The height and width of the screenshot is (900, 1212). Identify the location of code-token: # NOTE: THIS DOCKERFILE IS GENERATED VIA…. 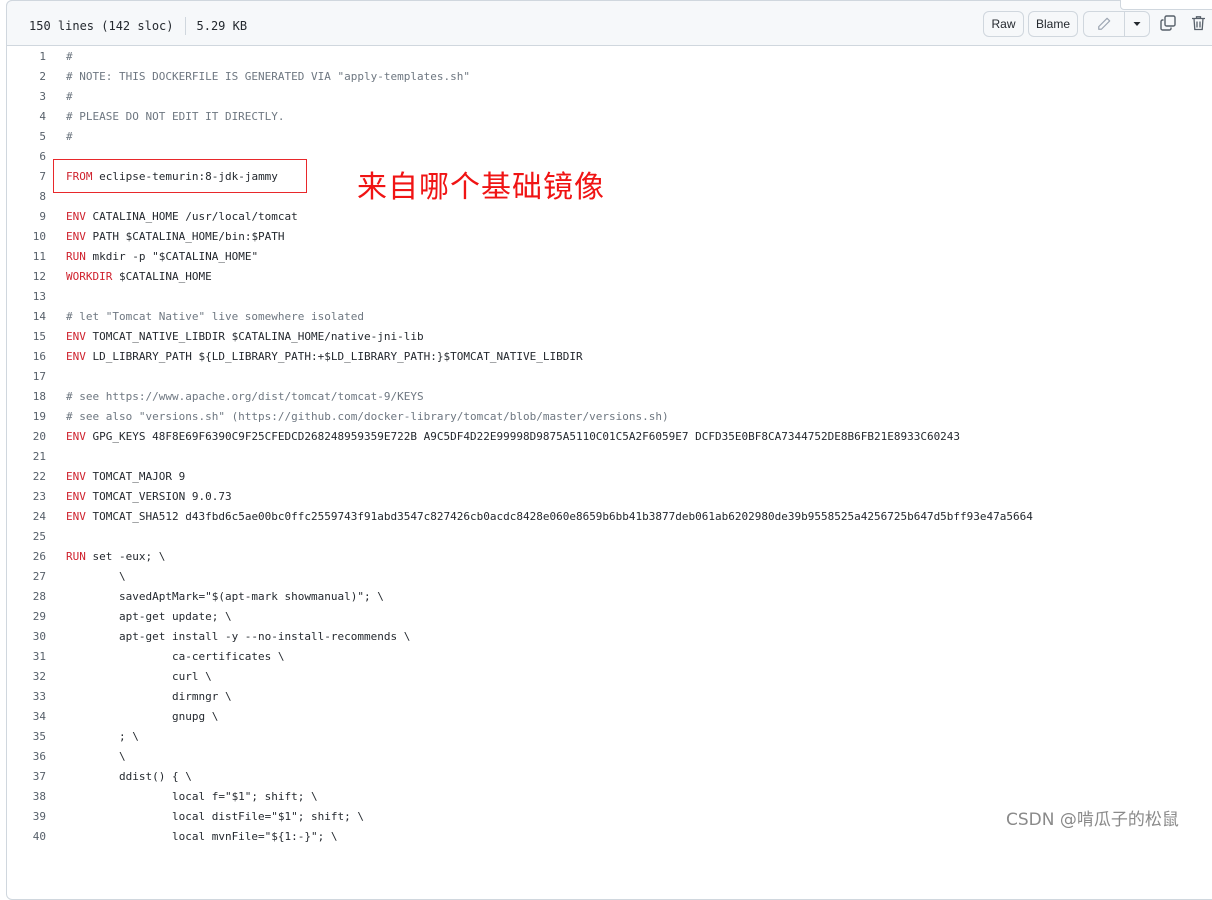
(268, 76).